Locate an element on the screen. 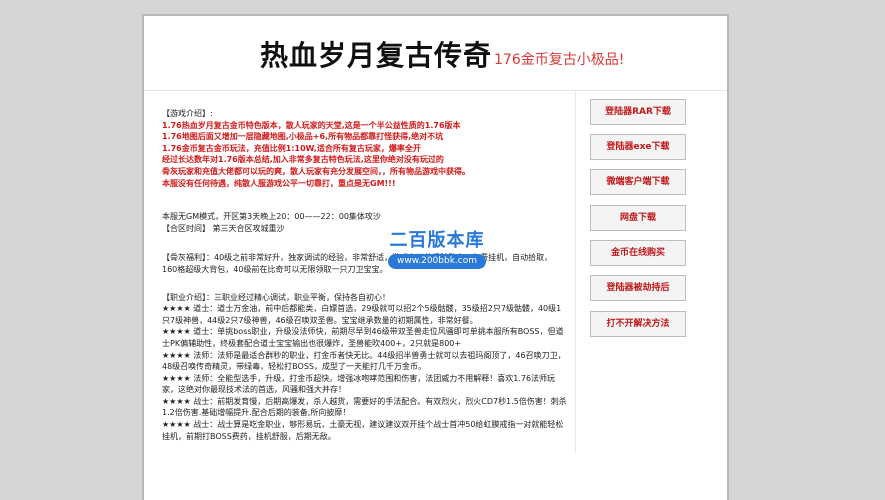 The height and width of the screenshot is (500, 885). download-rar-button: 登陆器RAR下载 is located at coordinates (638, 112).